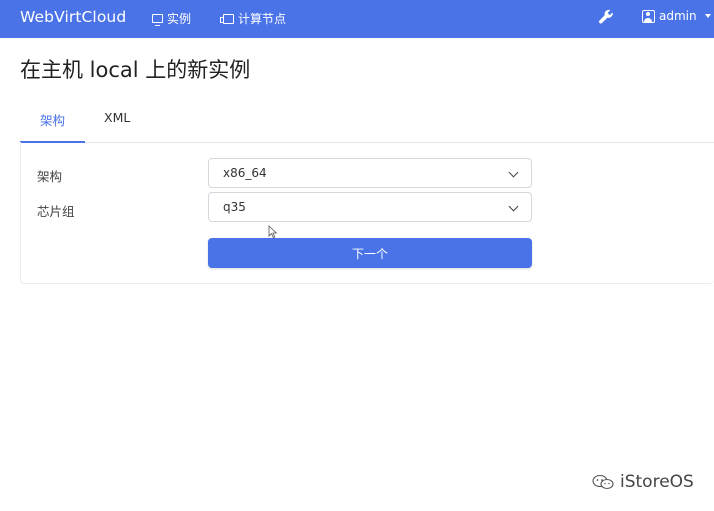 This screenshot has width=714, height=511. Describe the element at coordinates (603, 482) in the screenshot. I see `wechat-icon` at that location.